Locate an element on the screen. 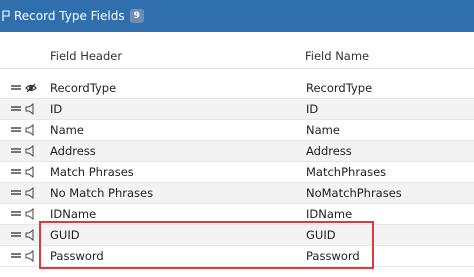  field-header-cell: GUID is located at coordinates (65, 235).